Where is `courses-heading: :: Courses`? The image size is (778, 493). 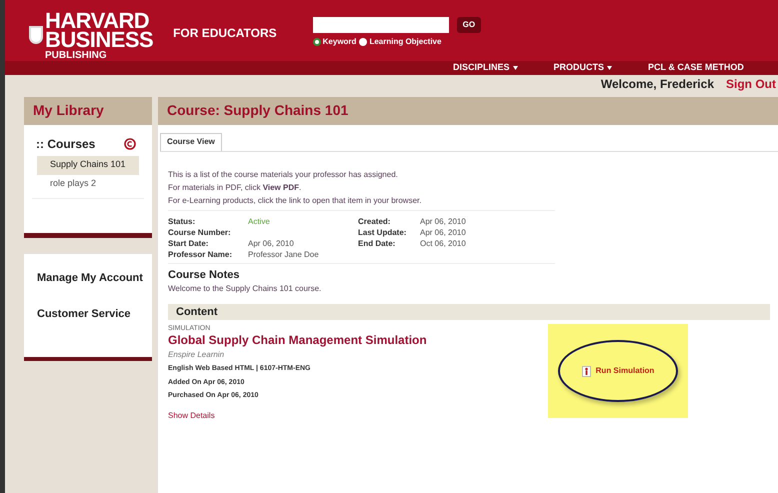 courses-heading: :: Courses is located at coordinates (66, 144).